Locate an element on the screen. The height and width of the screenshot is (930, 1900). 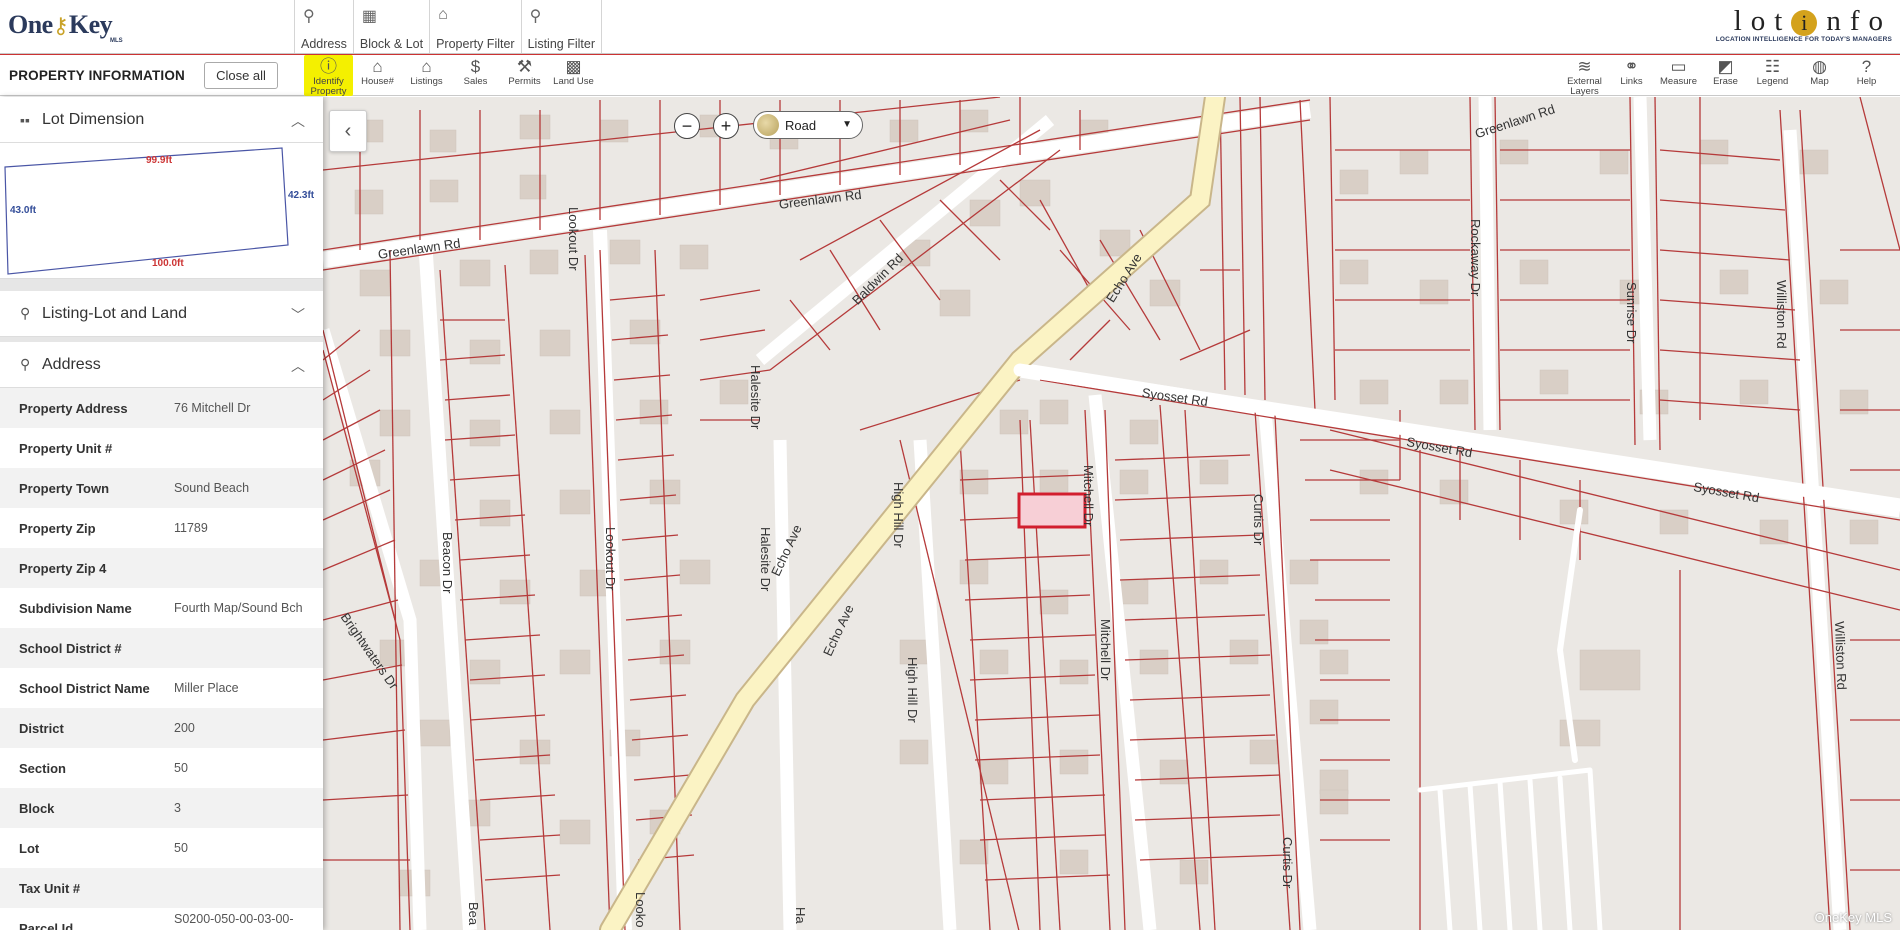
selected-parcel is located at coordinates (1052, 510).